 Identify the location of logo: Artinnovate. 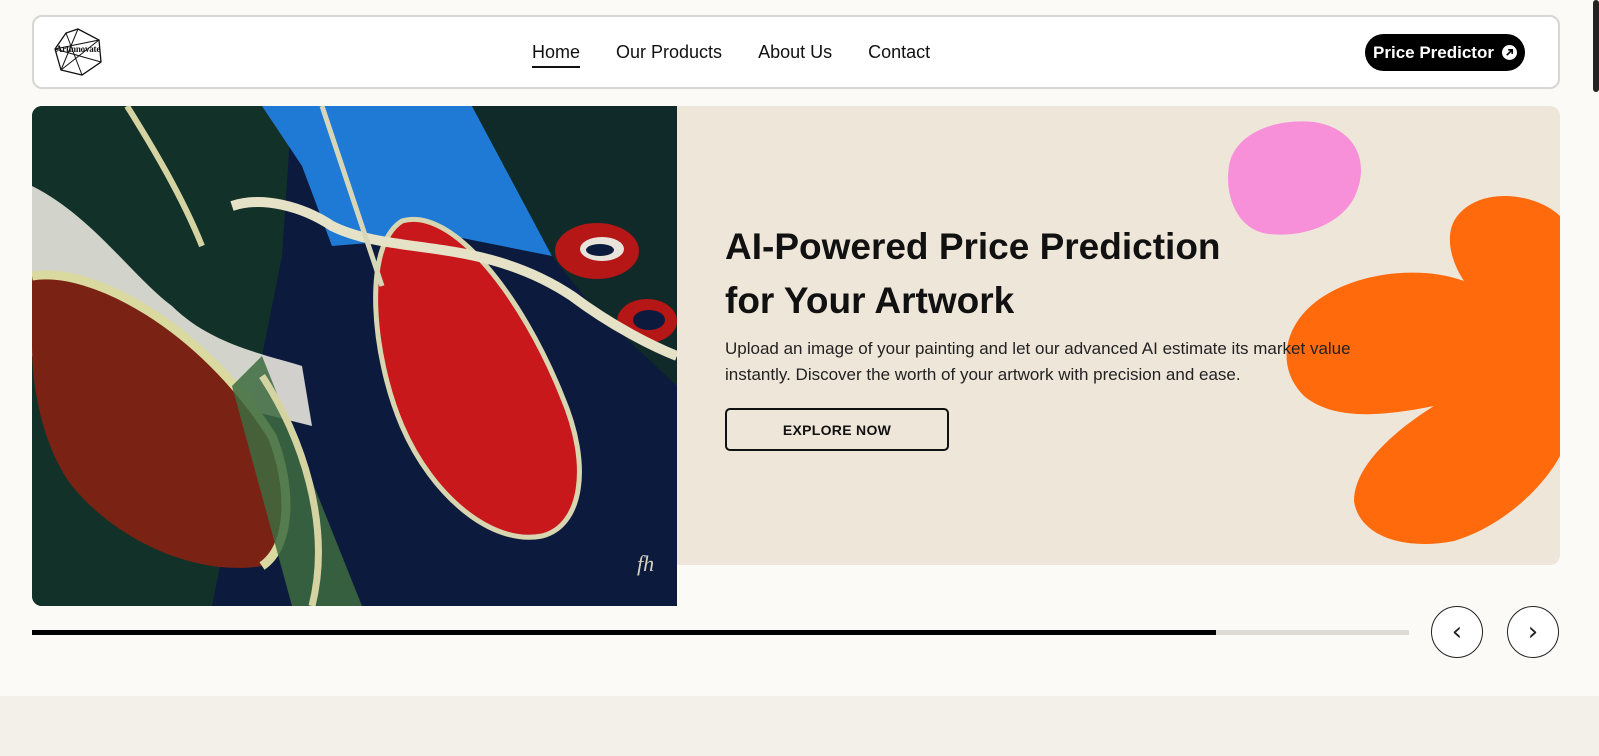
(78, 52).